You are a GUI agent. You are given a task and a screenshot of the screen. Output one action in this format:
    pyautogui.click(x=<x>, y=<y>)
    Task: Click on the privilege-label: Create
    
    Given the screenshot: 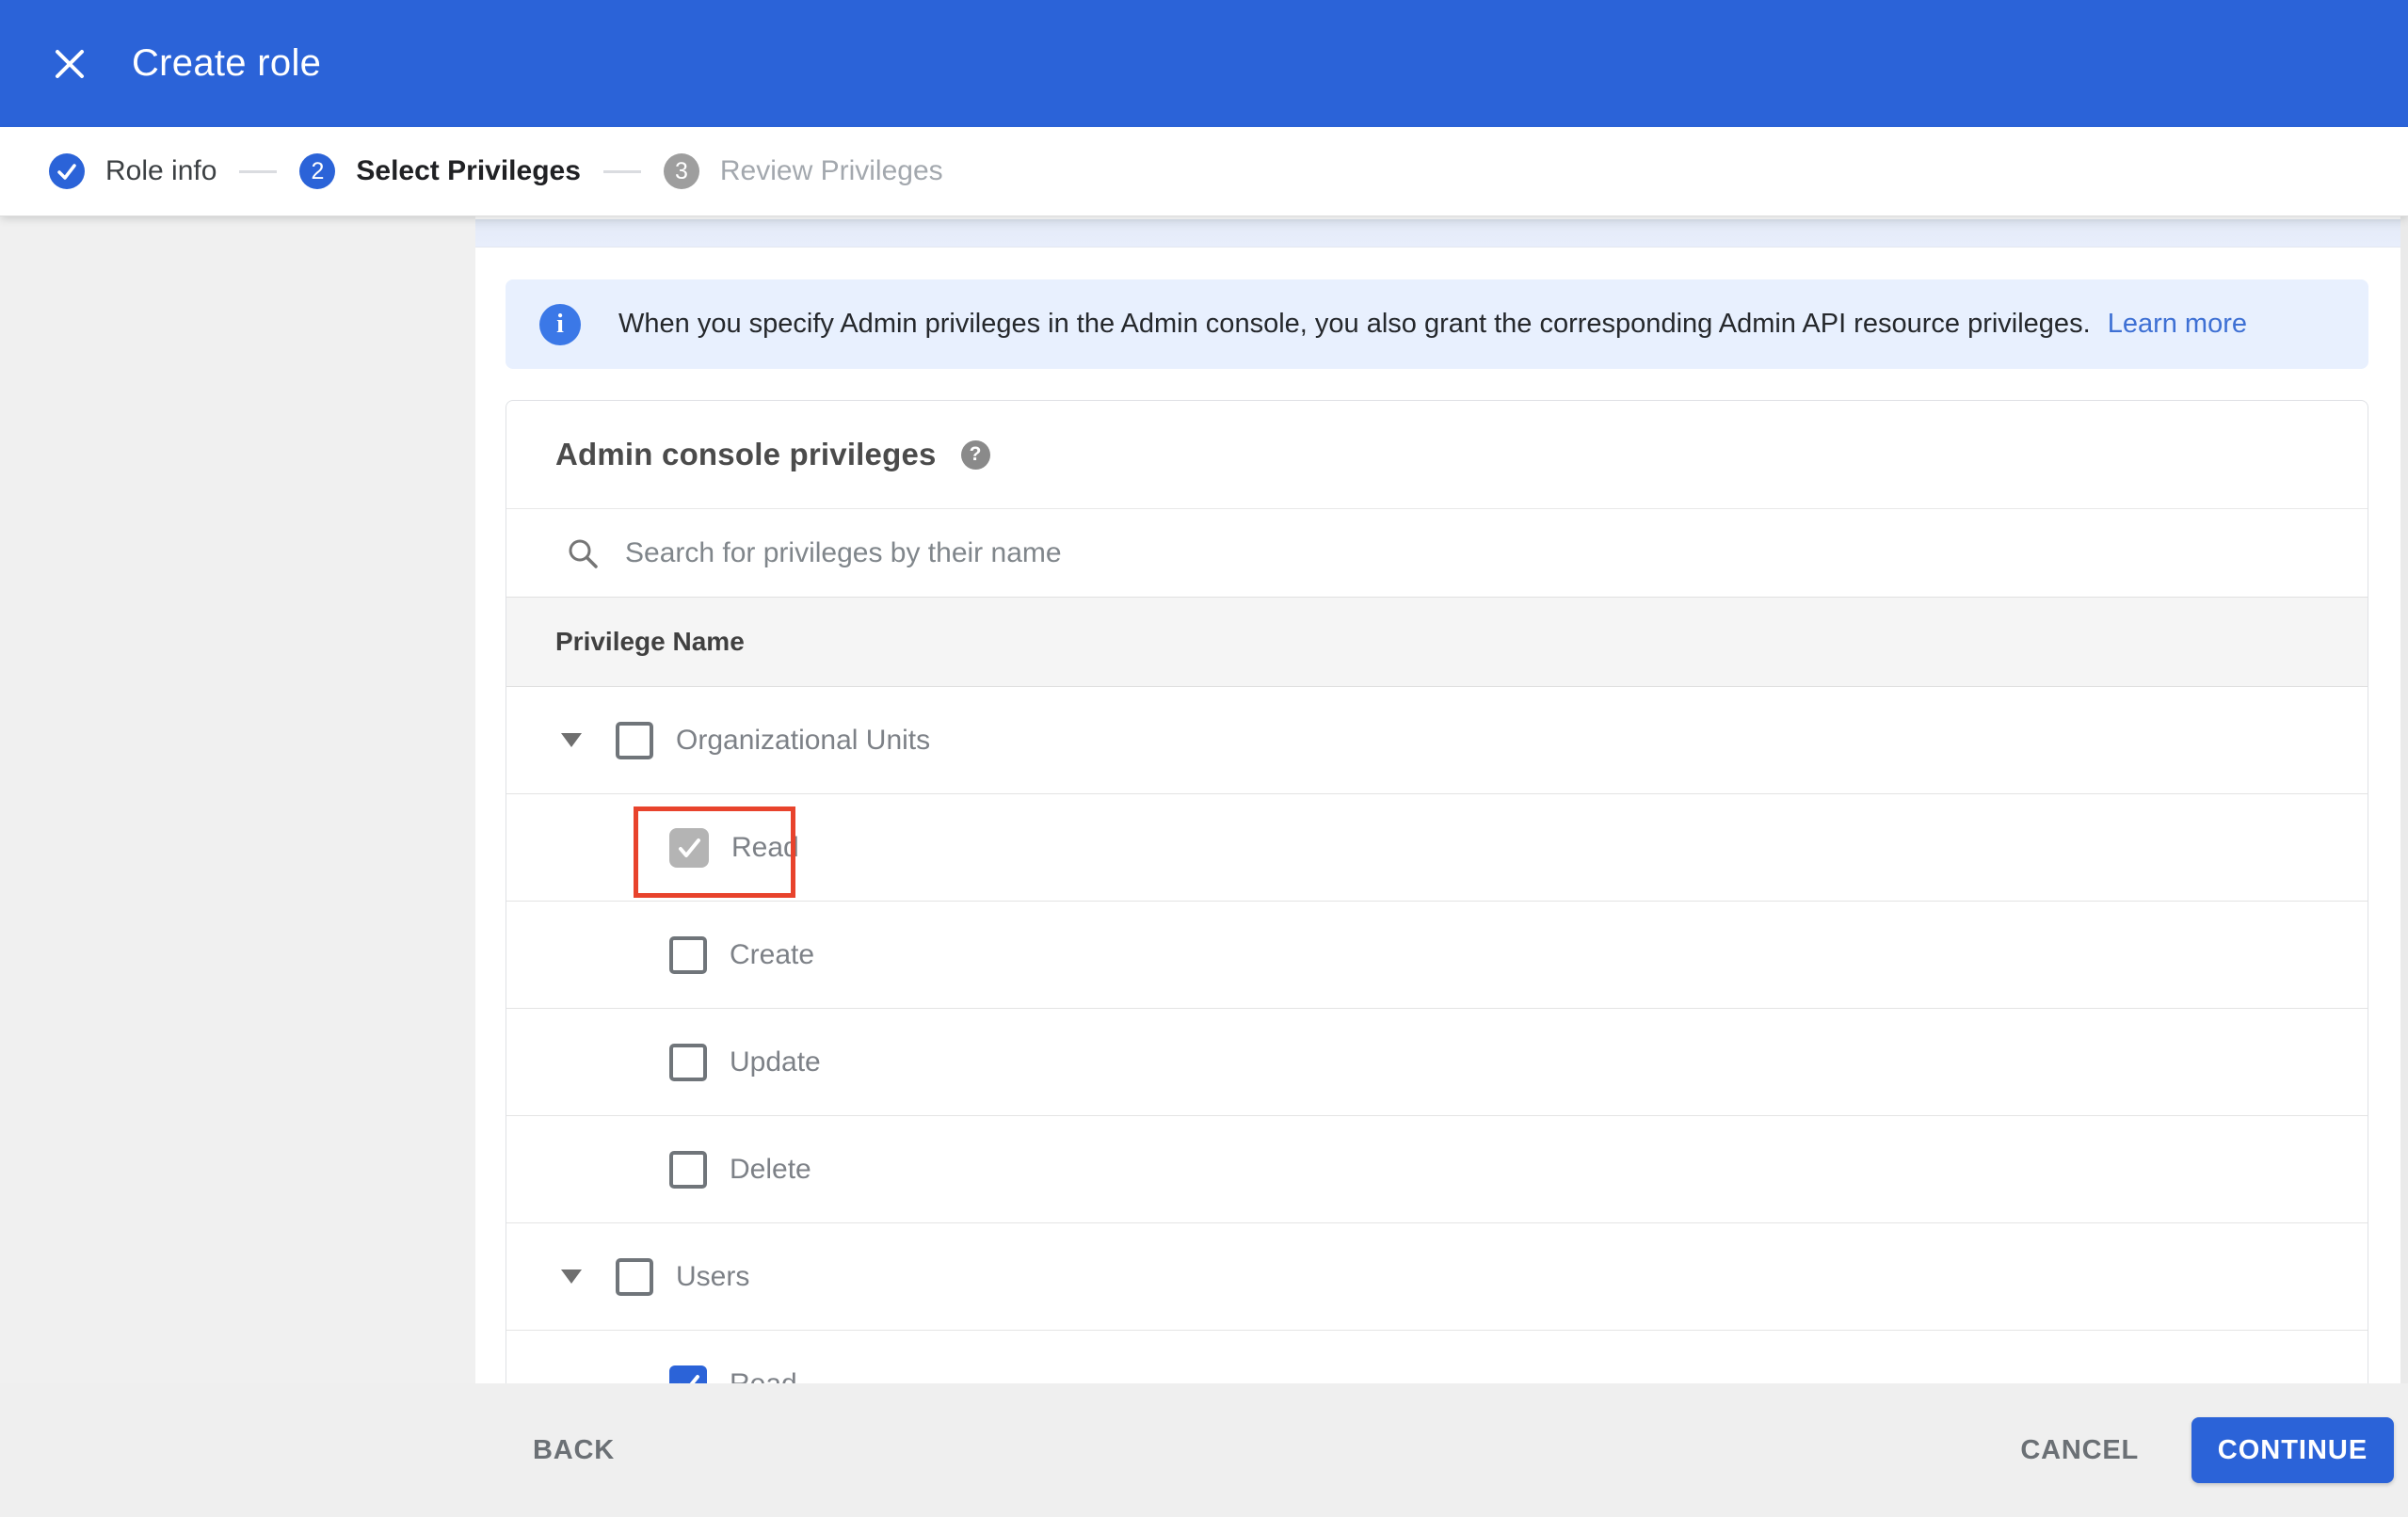 What is the action you would take?
    pyautogui.click(x=773, y=954)
    